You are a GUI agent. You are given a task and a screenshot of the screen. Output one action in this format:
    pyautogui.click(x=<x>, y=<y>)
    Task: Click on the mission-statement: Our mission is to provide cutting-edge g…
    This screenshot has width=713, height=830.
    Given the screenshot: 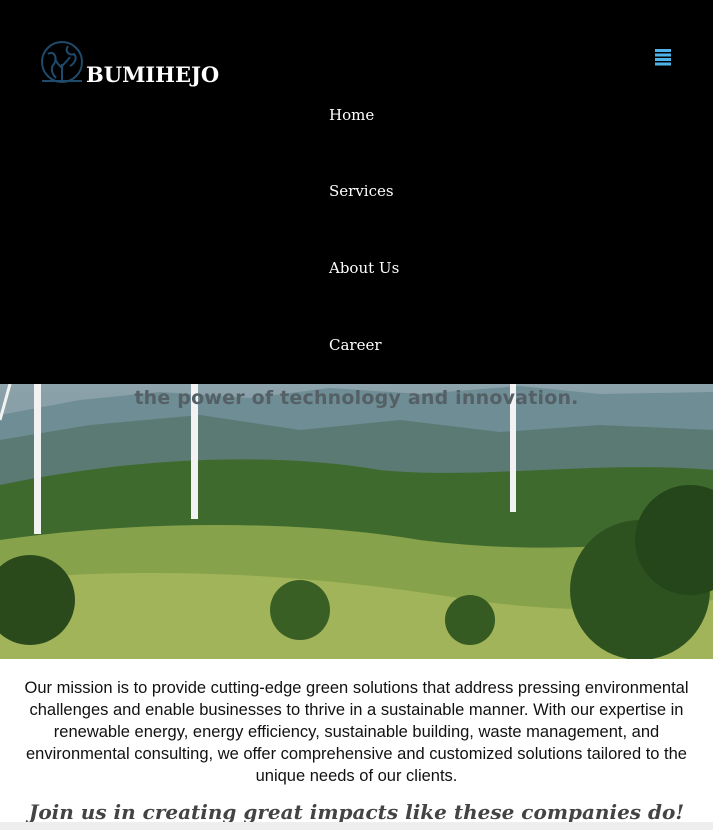 What is the action you would take?
    pyautogui.click(x=356, y=732)
    